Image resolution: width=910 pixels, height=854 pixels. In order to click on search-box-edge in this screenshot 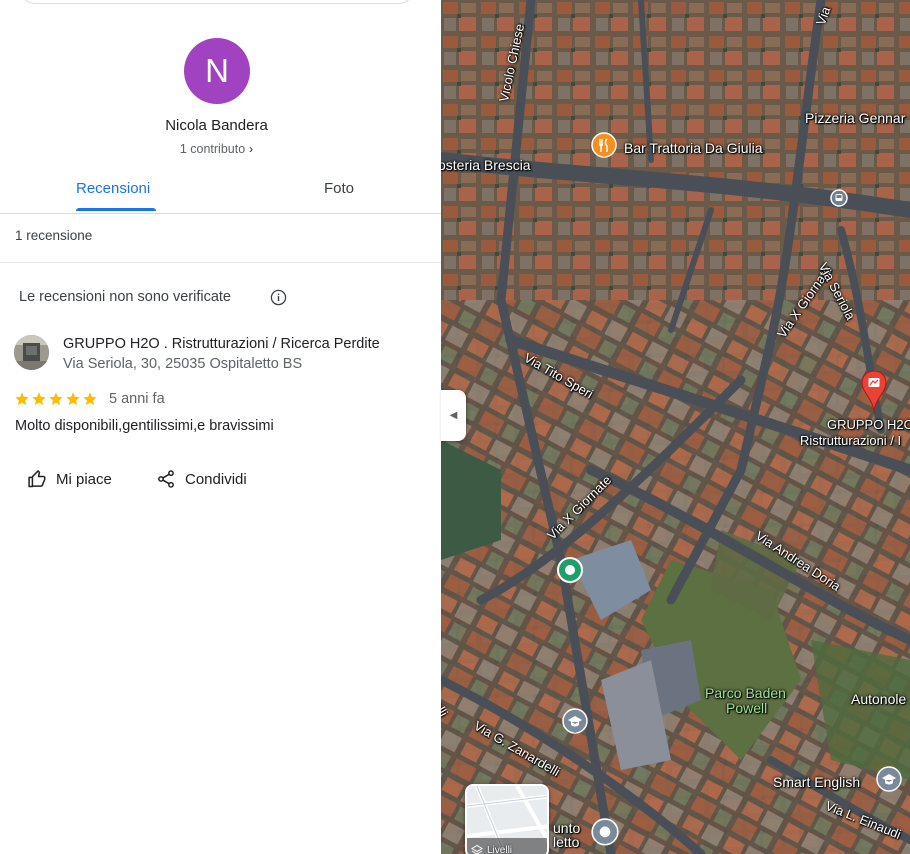, I will do `click(217, 2)`.